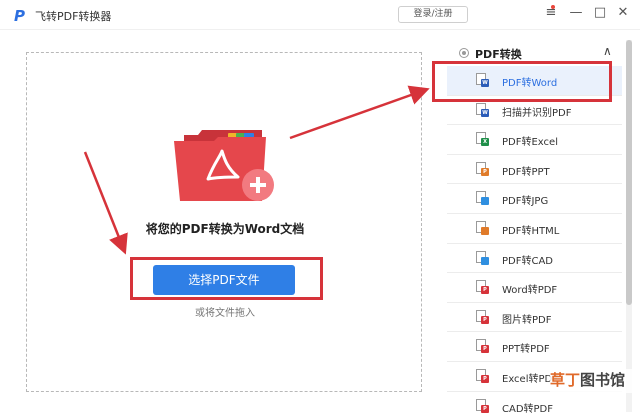  Describe the element at coordinates (537, 113) in the screenshot. I see `conversion-item-label: 扫描并识别PDF` at that location.